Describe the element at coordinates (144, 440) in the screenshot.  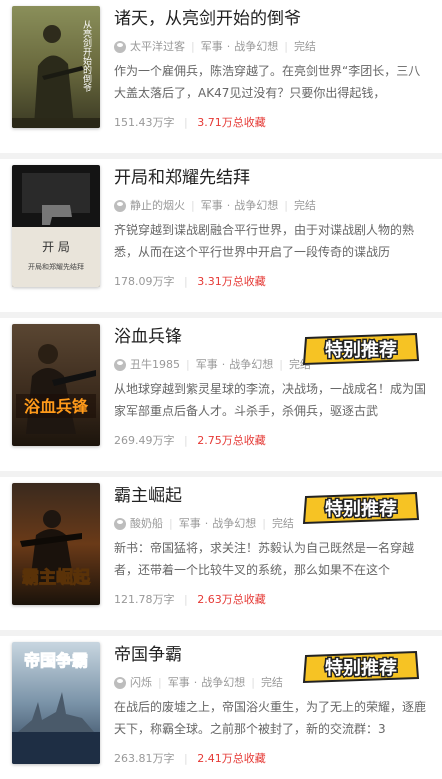
I see `word-count: 269.49万字` at that location.